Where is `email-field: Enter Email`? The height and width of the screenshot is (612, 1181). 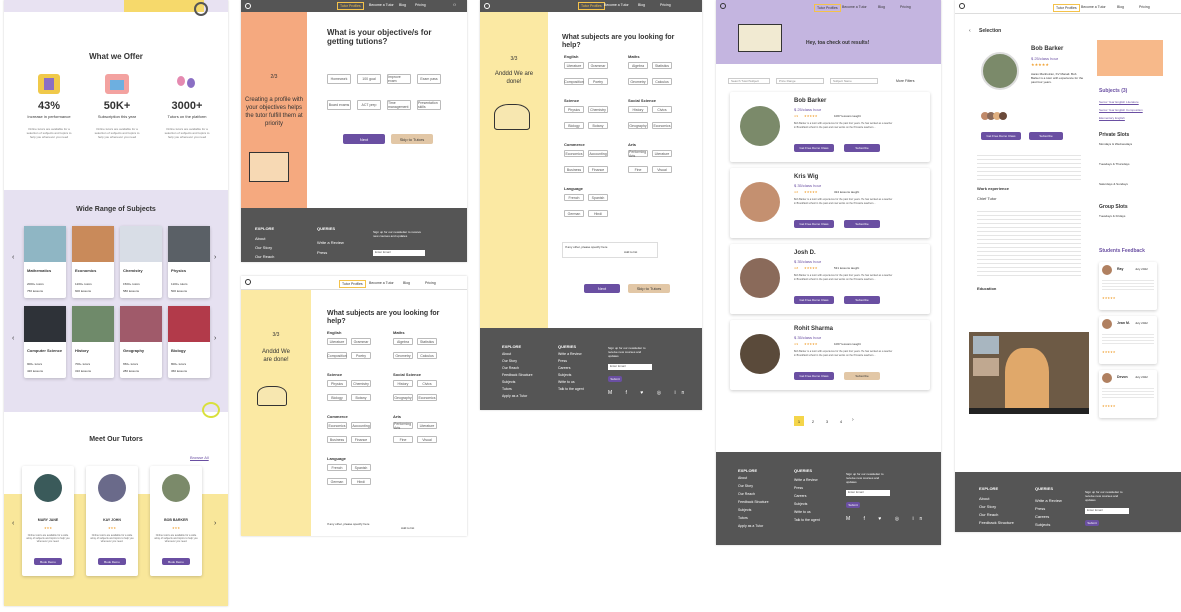 email-field: Enter Email is located at coordinates (868, 493).